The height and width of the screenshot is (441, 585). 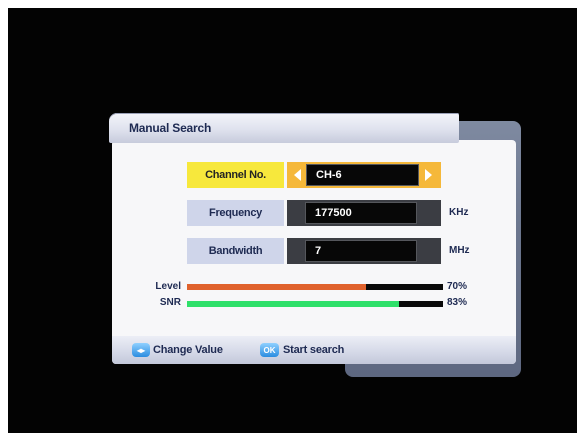 What do you see at coordinates (293, 304) in the screenshot?
I see `snr-meter-fill` at bounding box center [293, 304].